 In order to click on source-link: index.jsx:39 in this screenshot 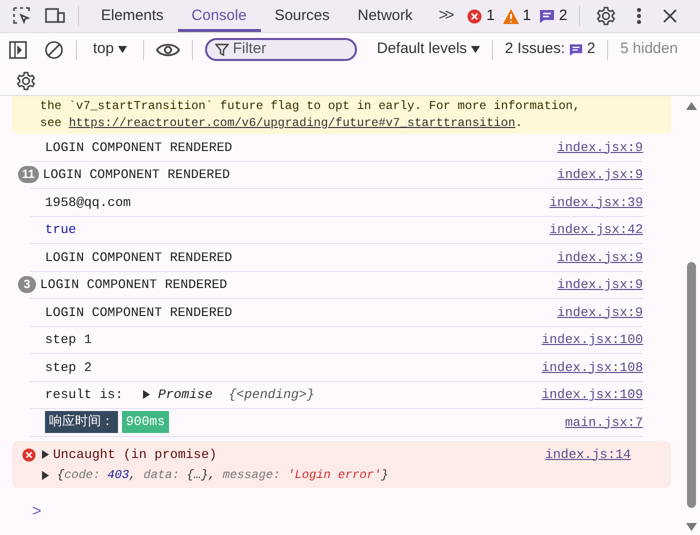, I will do `click(596, 202)`.